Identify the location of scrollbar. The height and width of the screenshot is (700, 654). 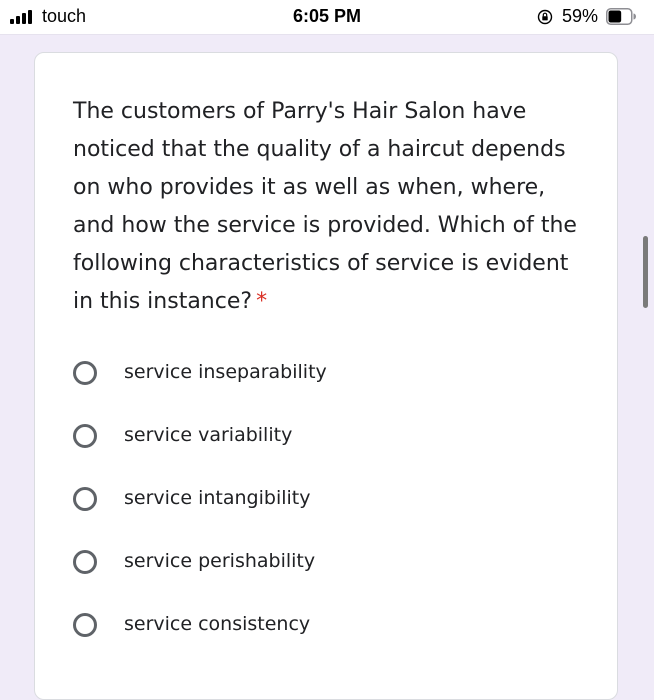
(645, 272).